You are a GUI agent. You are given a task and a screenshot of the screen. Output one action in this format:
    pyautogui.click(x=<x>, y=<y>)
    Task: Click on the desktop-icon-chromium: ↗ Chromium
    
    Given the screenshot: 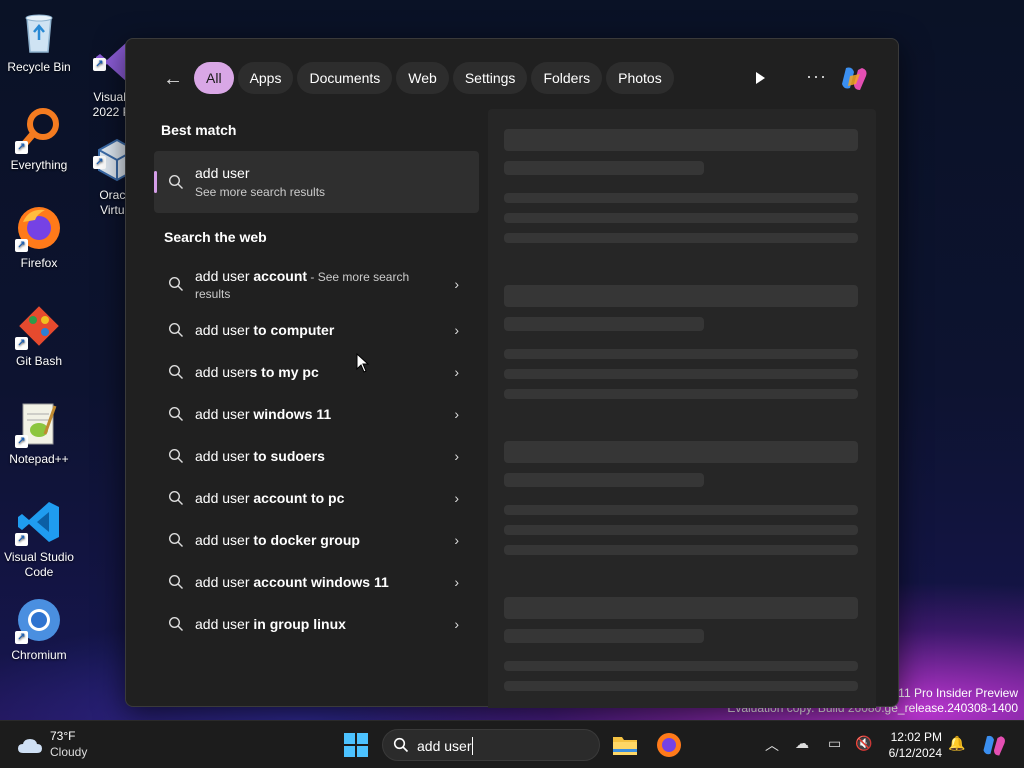 What is the action you would take?
    pyautogui.click(x=39, y=629)
    